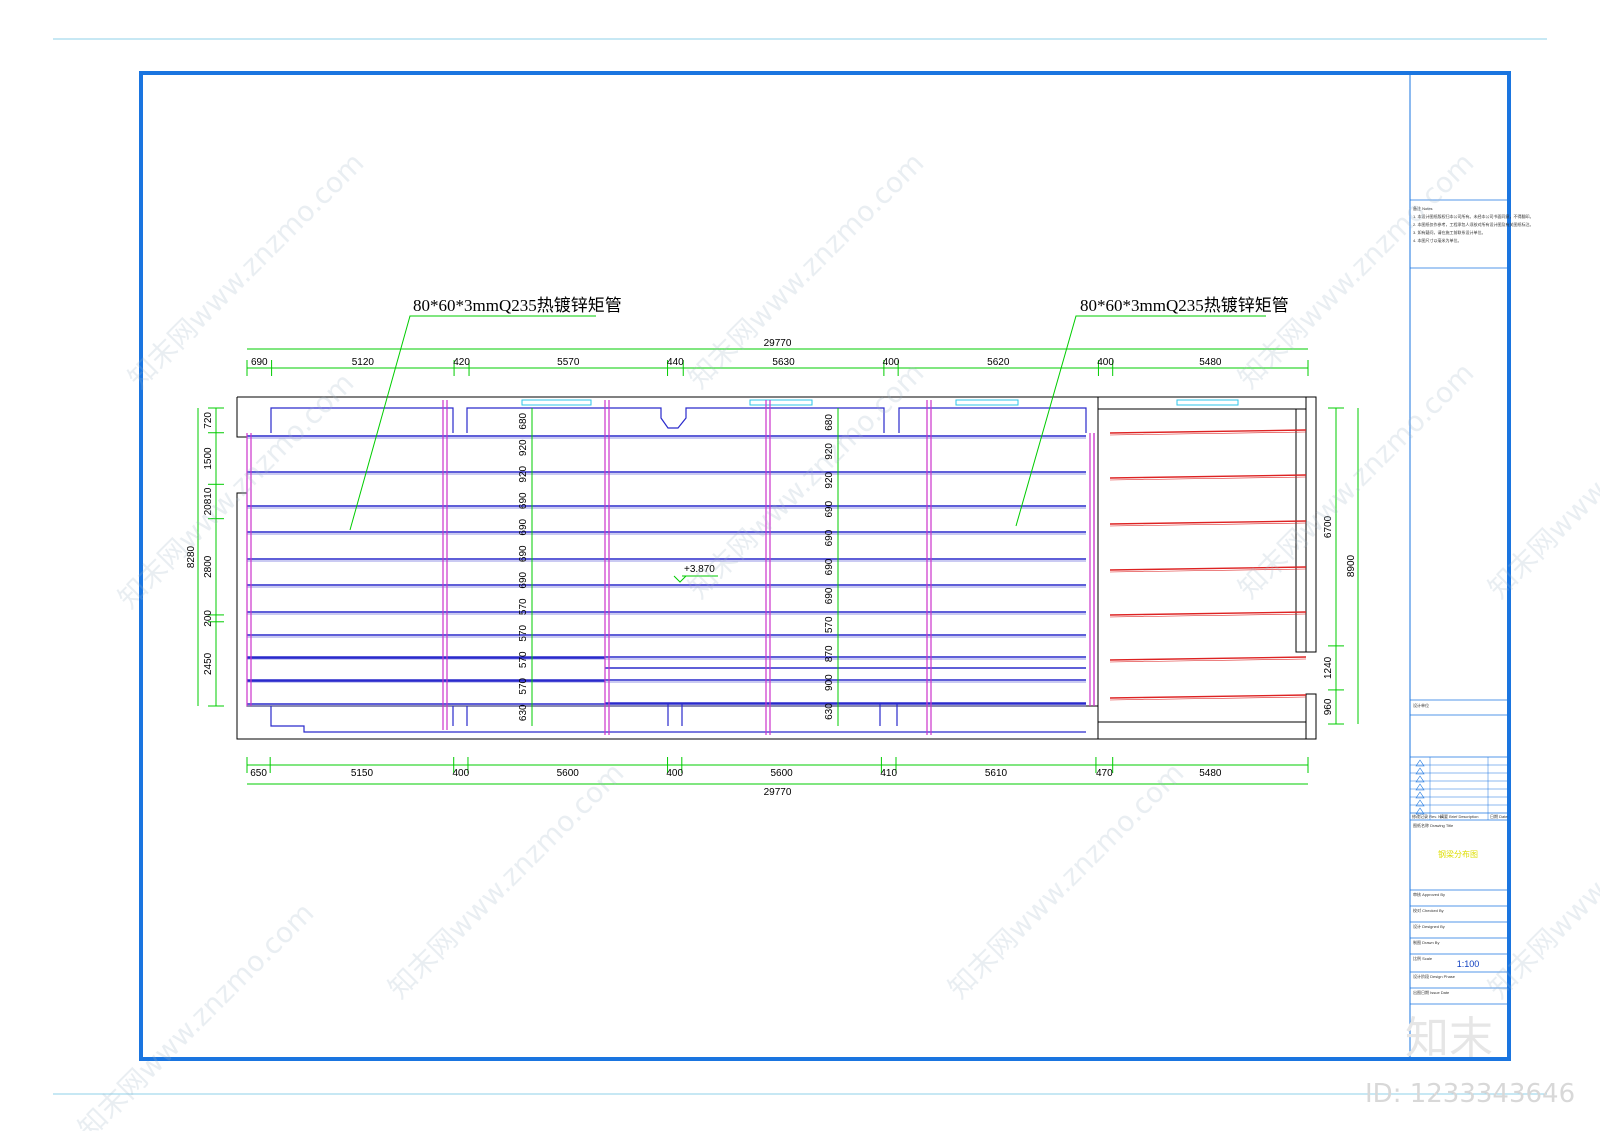 The width and height of the screenshot is (1600, 1131). I want to click on callout-left: 80*60*3mmQ235热镀锌矩管, so click(485, 413).